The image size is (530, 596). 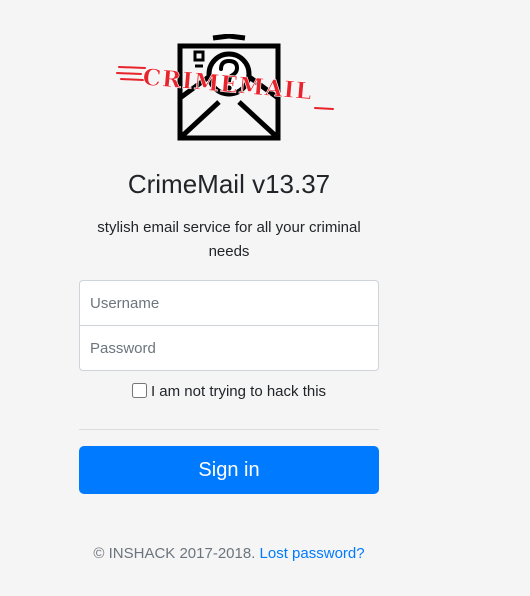 What do you see at coordinates (312, 553) in the screenshot?
I see `lost-password-link: Lost password?` at bounding box center [312, 553].